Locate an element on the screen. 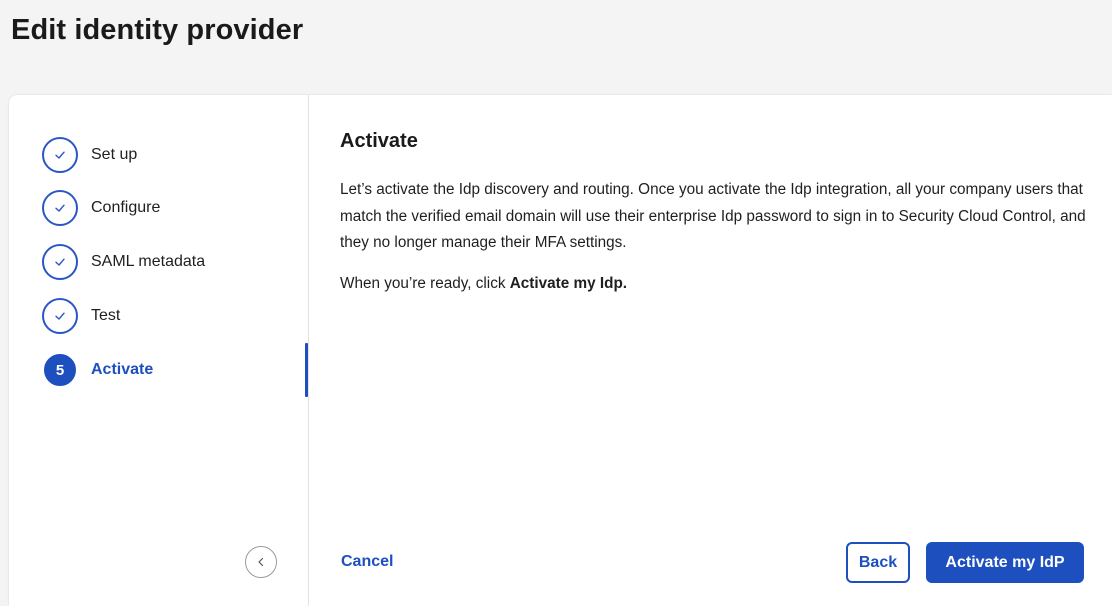 The image size is (1112, 606). step-activate: 5 Activate is located at coordinates (97, 370).